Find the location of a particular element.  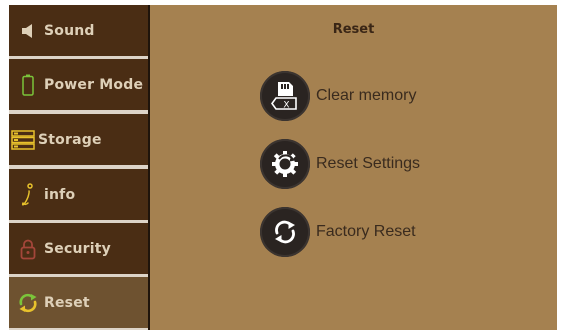

sidebar-item-power-mode: Power Mode is located at coordinates (78, 84).